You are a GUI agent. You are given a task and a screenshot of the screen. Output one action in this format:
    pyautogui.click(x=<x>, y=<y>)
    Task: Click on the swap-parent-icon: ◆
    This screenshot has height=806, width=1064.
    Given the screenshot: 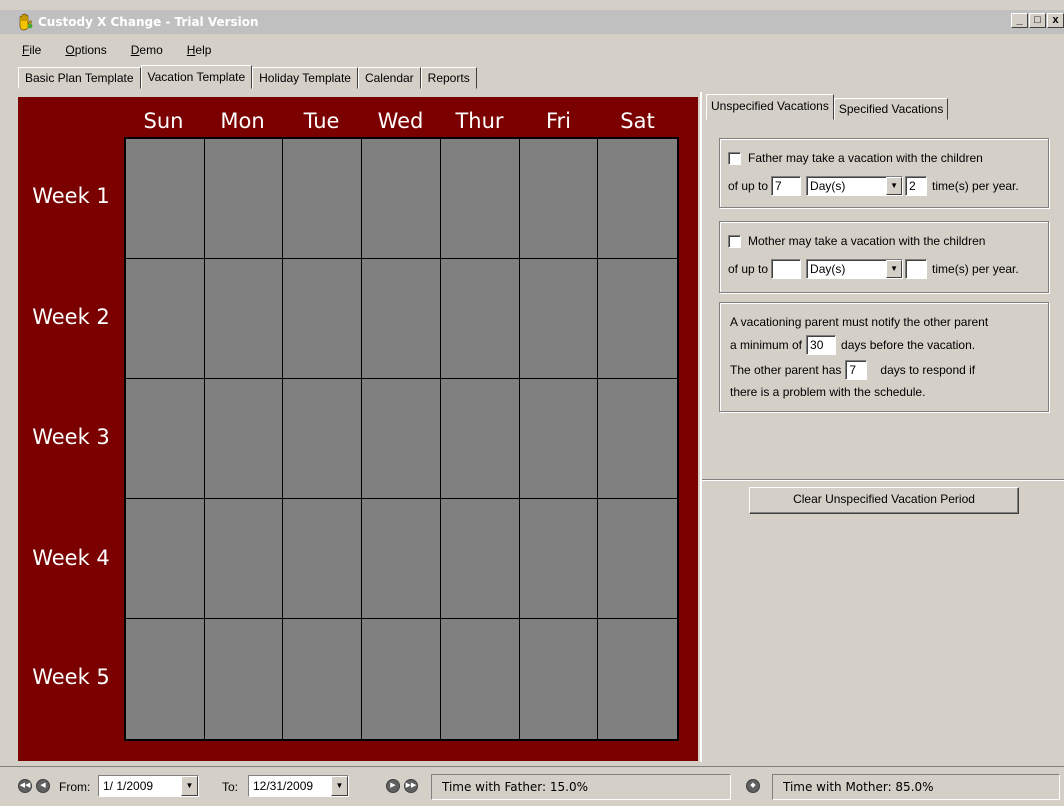 What is the action you would take?
    pyautogui.click(x=753, y=786)
    